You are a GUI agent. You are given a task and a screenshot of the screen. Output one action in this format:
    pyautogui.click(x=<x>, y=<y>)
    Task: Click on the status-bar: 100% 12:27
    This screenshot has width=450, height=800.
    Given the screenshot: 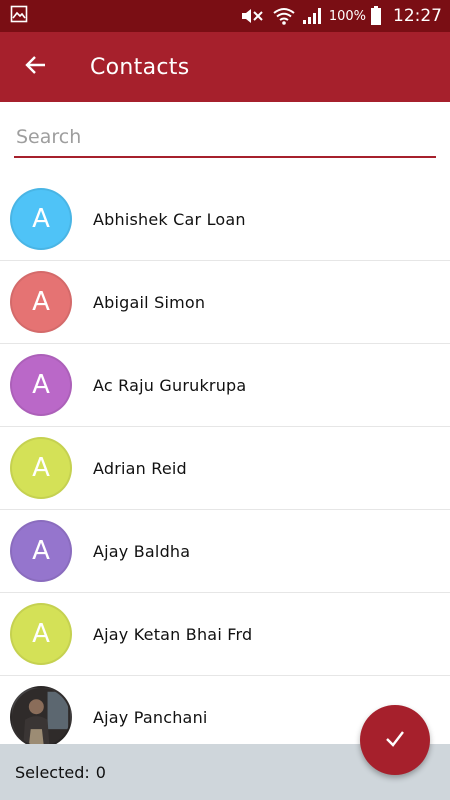 What is the action you would take?
    pyautogui.click(x=225, y=16)
    